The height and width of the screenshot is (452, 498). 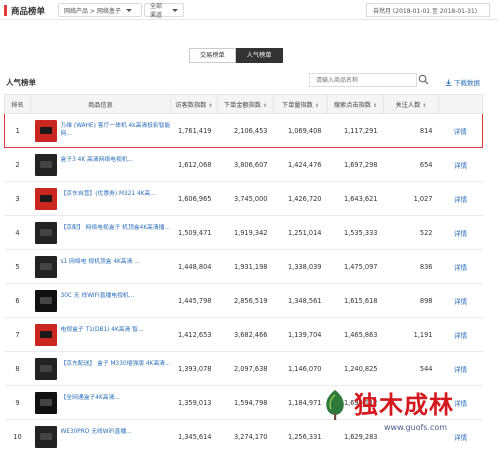 What do you see at coordinates (335, 405) in the screenshot?
I see `tree-logo-icon` at bounding box center [335, 405].